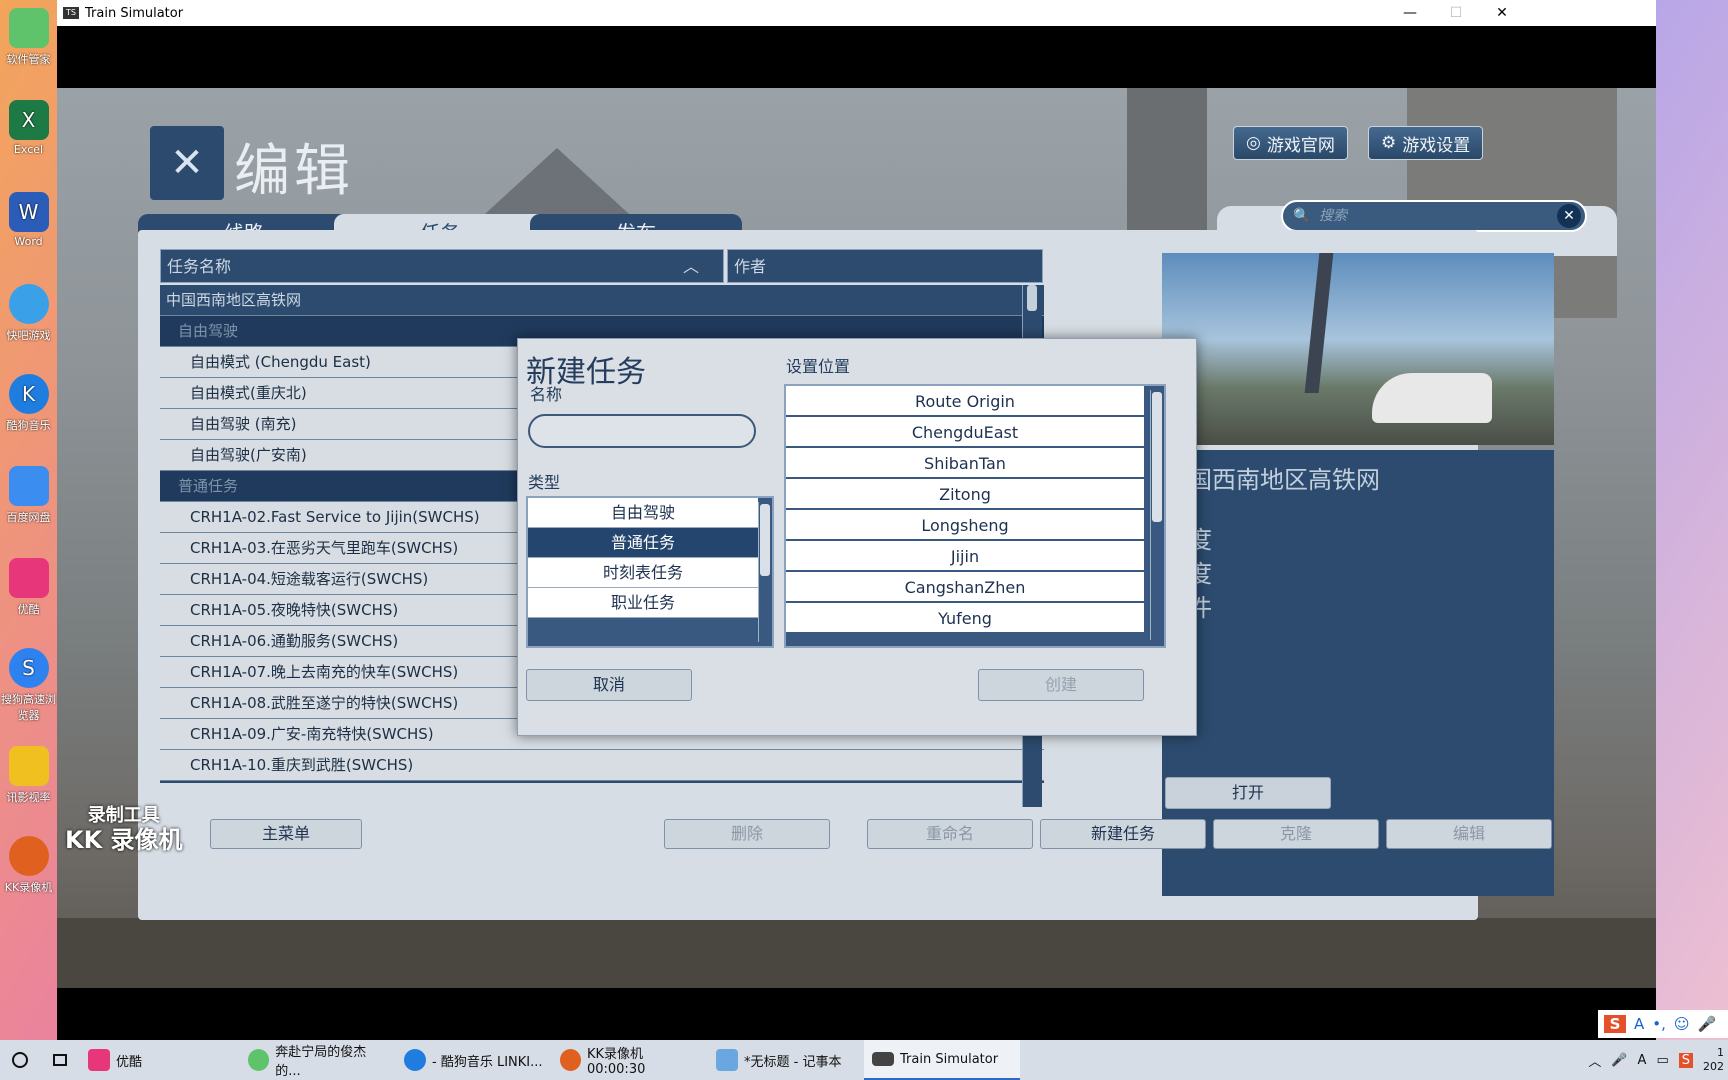 The height and width of the screenshot is (1080, 1728). I want to click on ime-toolbar: S A •, ☺ 🎤, so click(1663, 1024).